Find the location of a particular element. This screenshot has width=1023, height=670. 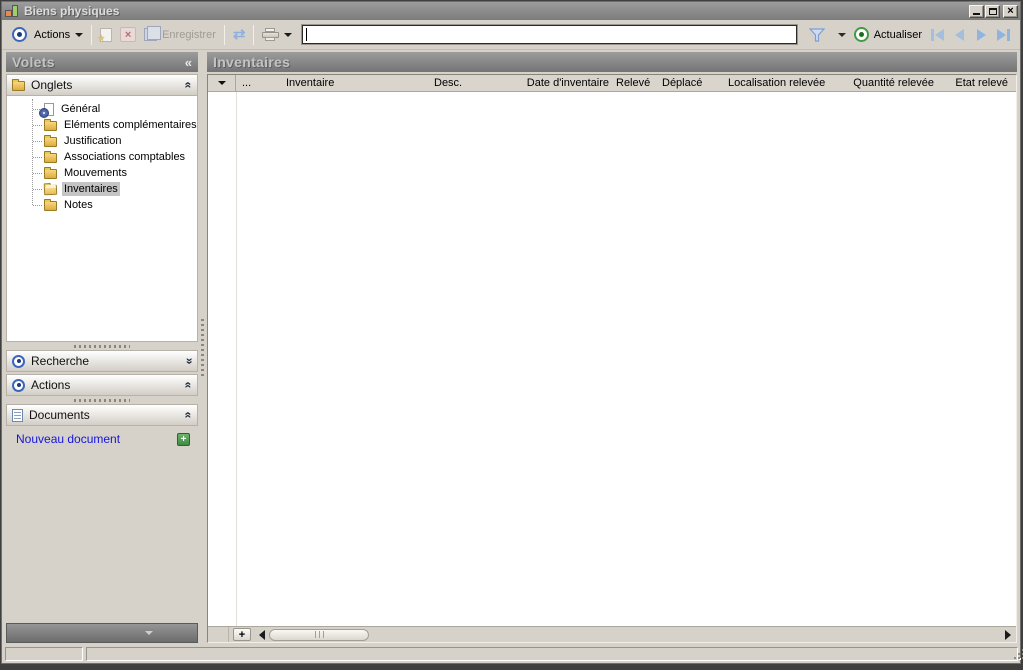

scroll-left-button is located at coordinates (262, 635).